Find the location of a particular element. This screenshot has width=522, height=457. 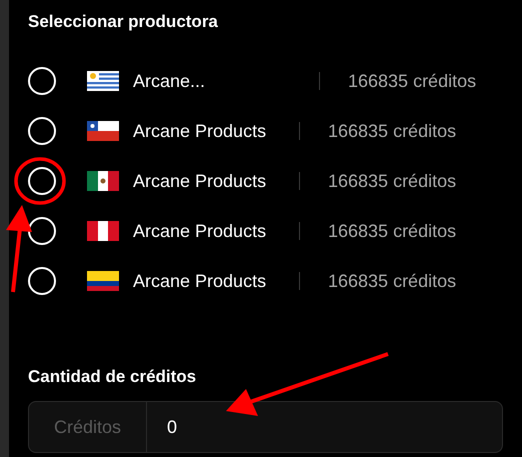

section-title: Seleccionar productora is located at coordinates (123, 22).